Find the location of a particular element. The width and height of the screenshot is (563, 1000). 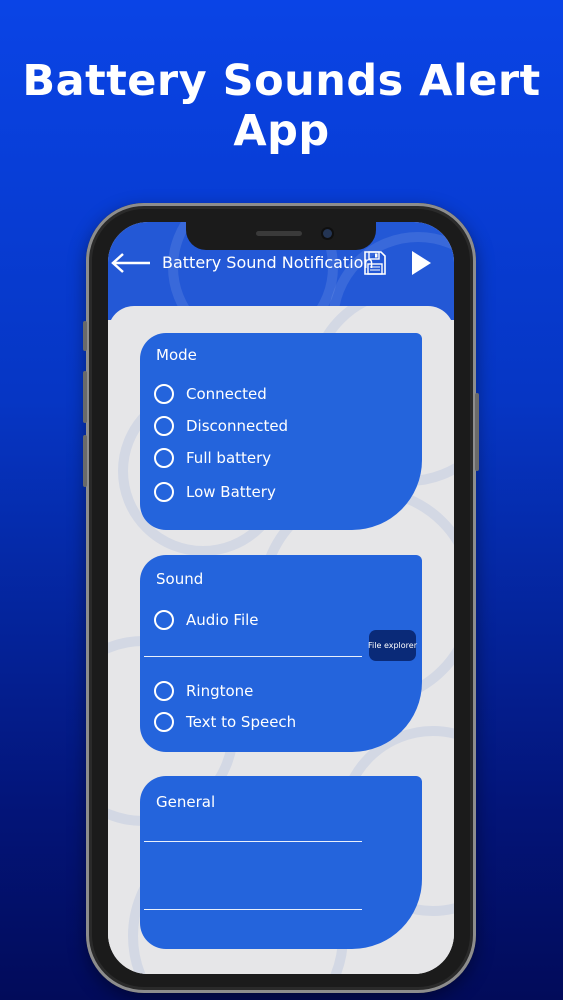

radio-label: Text to Speech is located at coordinates (241, 722).